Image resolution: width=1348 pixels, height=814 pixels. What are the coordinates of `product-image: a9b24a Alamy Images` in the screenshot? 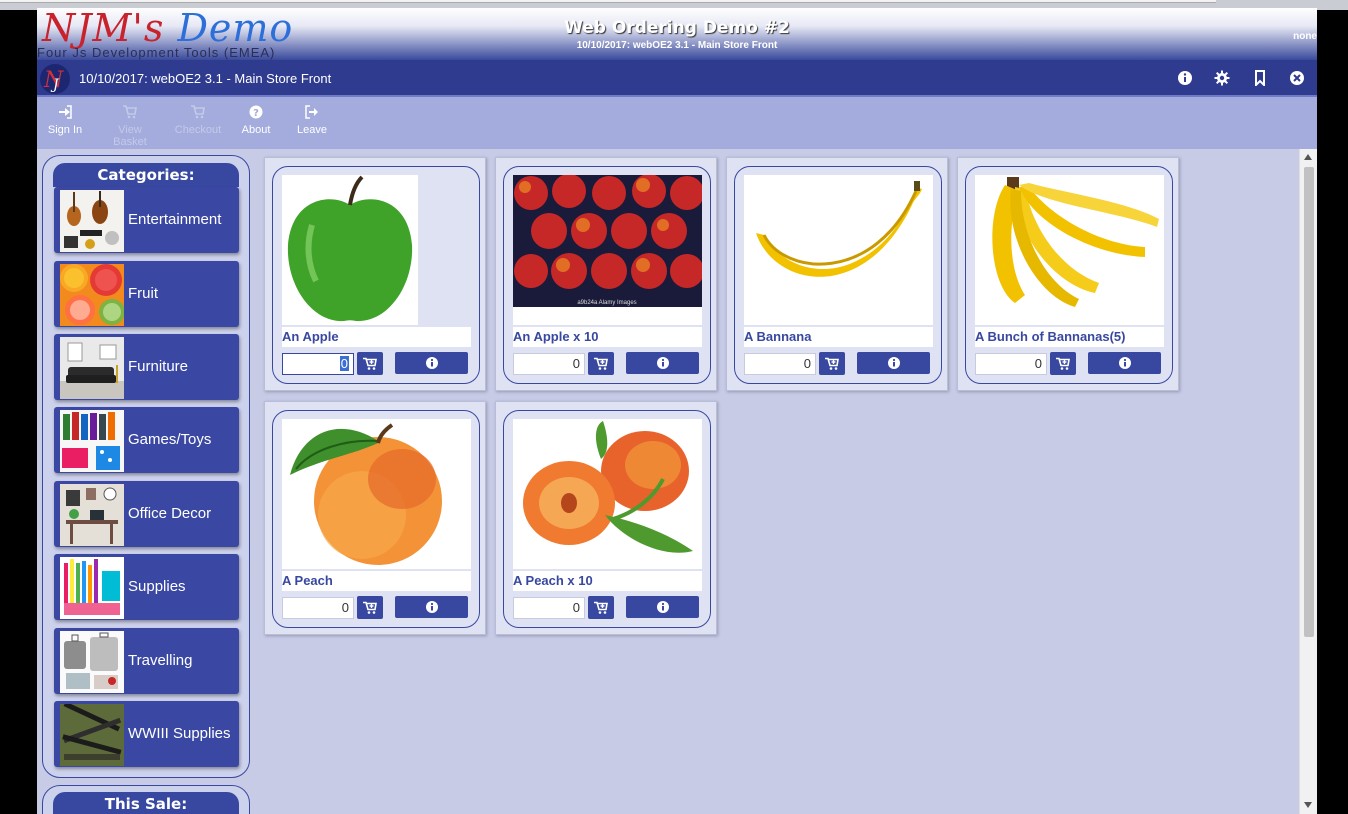 It's located at (607, 250).